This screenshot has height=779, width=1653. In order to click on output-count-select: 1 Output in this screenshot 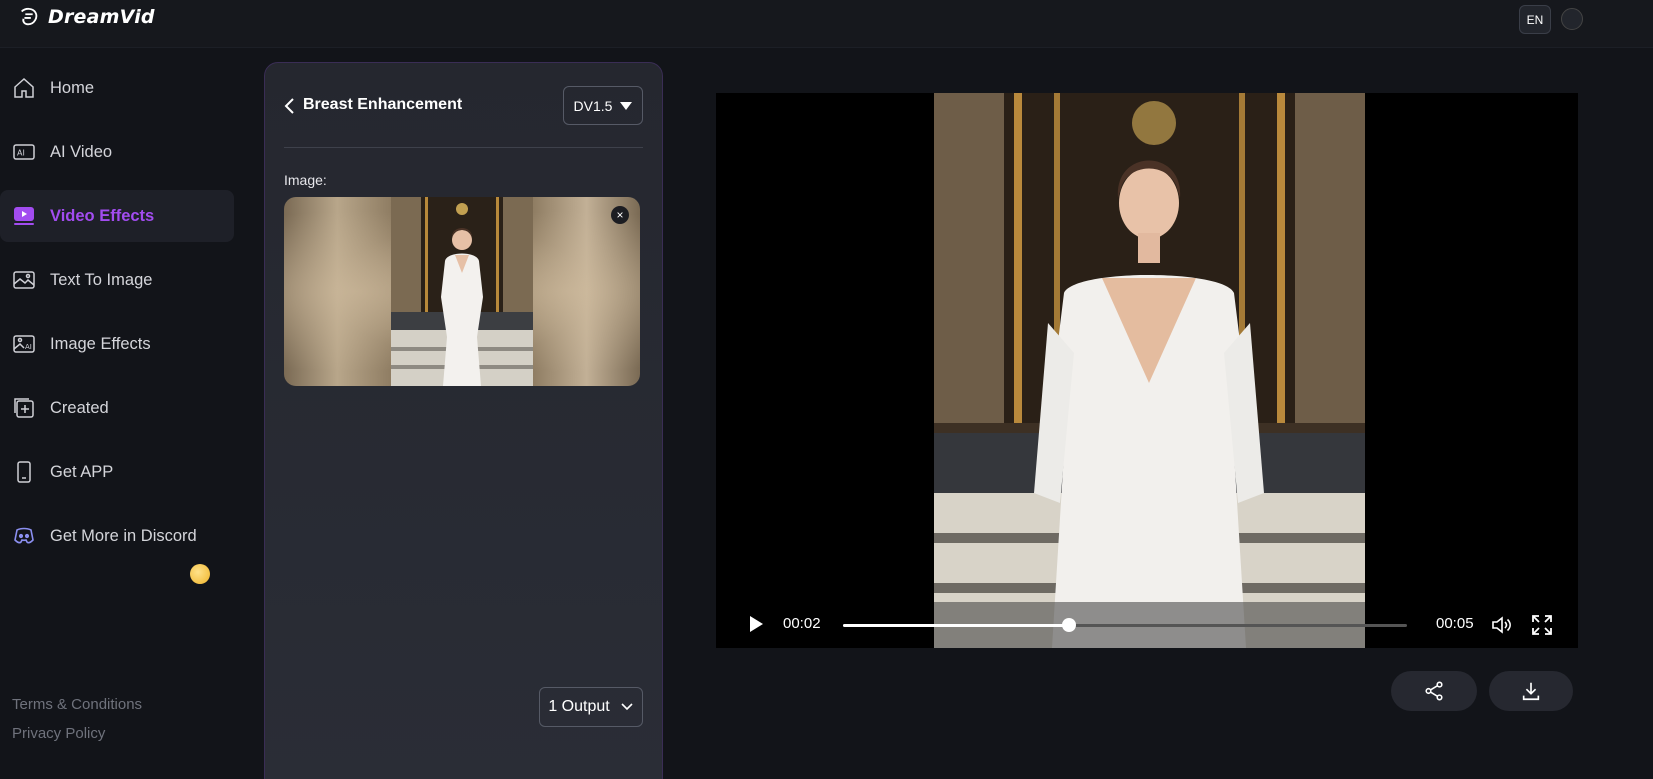, I will do `click(591, 707)`.